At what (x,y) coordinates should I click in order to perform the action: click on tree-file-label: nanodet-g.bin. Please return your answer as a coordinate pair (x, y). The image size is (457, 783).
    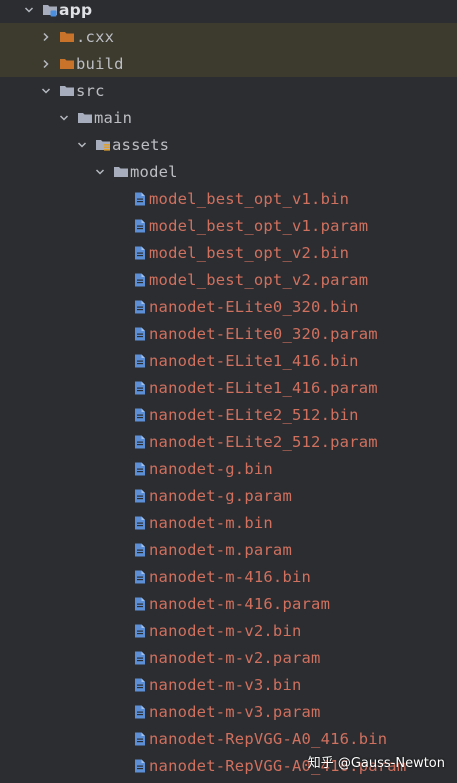
    Looking at the image, I should click on (211, 468).